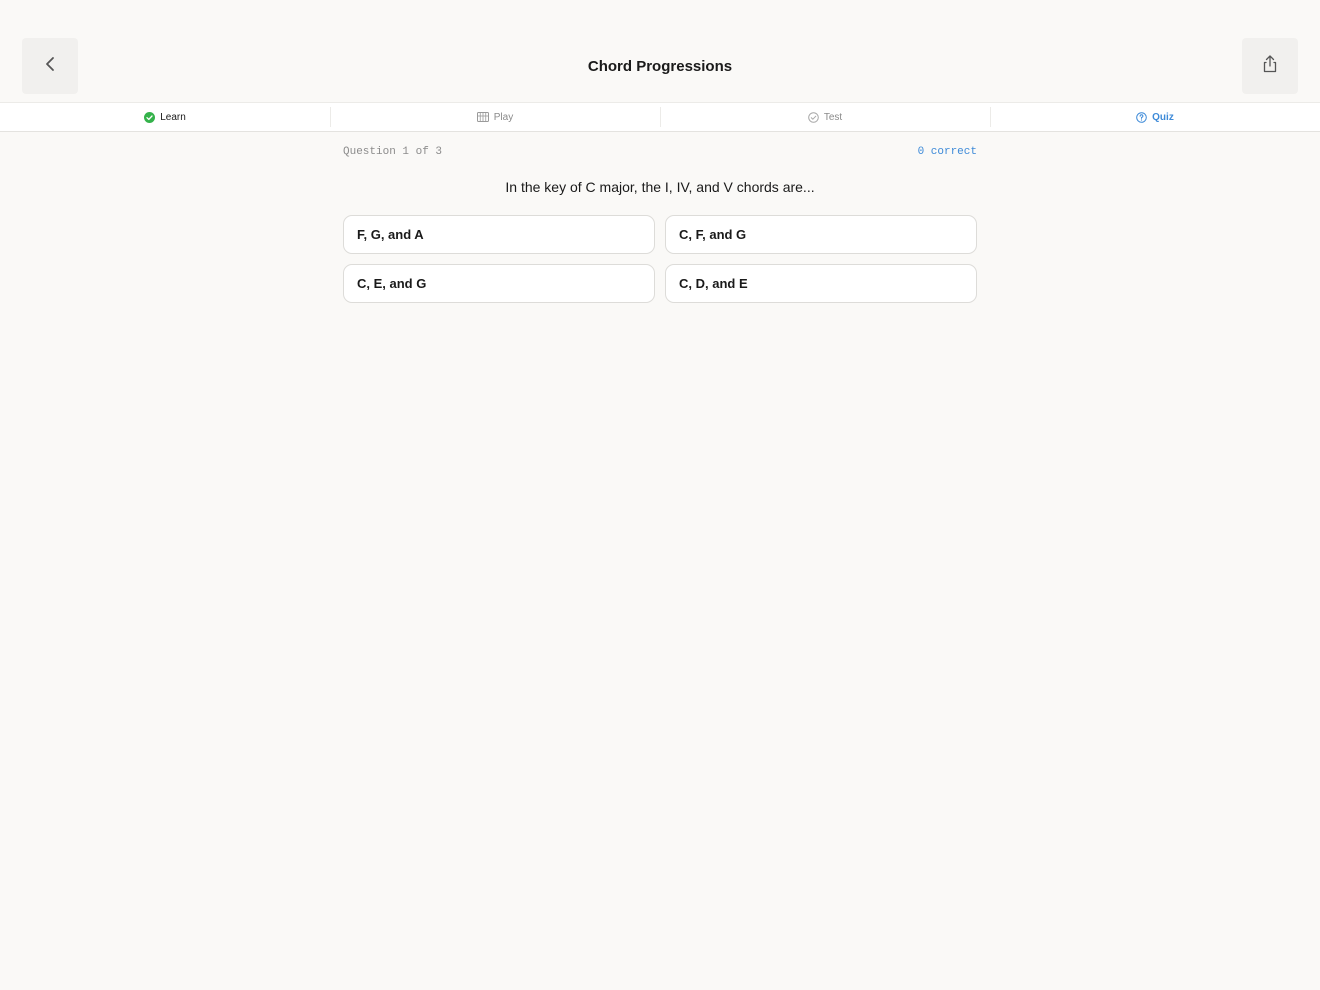  What do you see at coordinates (821, 234) in the screenshot?
I see `answer-option: C, F, and G` at bounding box center [821, 234].